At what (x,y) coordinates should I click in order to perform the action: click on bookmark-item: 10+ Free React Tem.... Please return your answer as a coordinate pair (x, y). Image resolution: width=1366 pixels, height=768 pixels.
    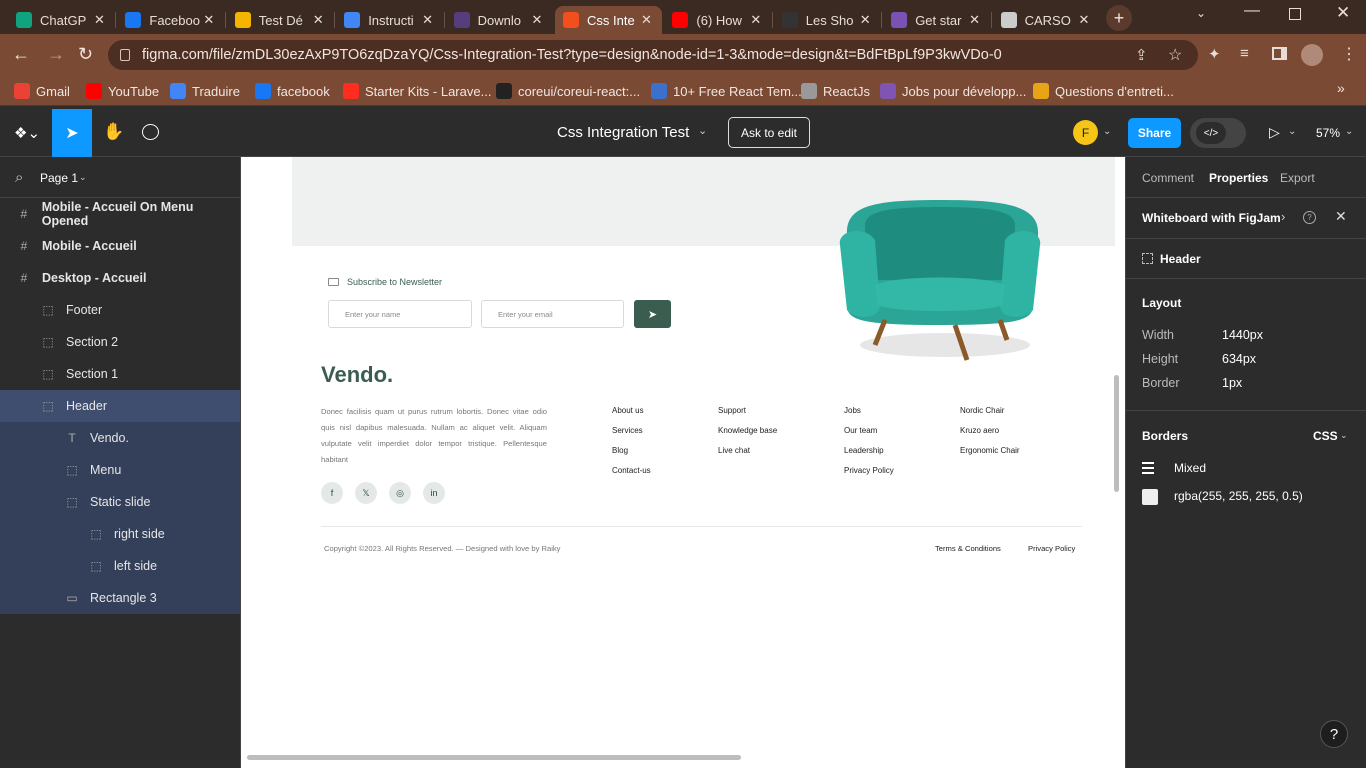
    Looking at the image, I should click on (726, 91).